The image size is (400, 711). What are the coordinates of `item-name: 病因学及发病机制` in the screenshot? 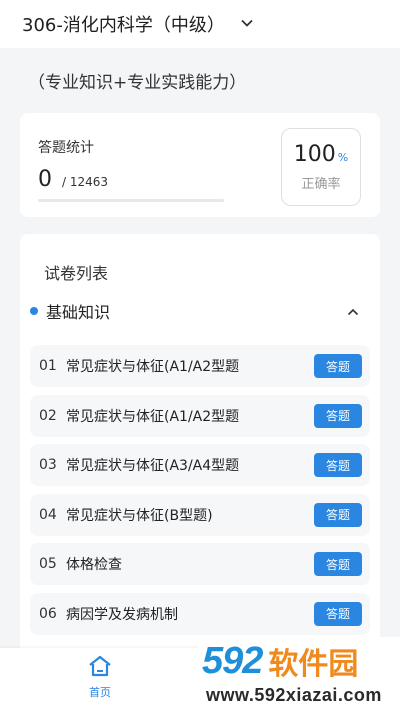 It's located at (122, 614).